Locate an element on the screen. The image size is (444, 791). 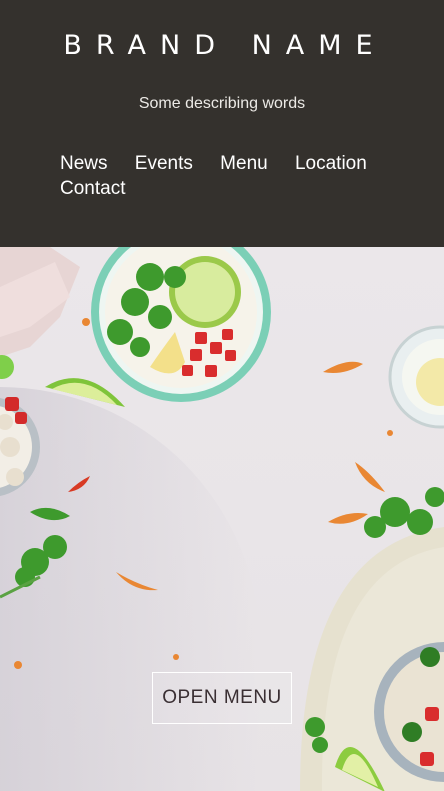
glass-top-right is located at coordinates (416, 377).